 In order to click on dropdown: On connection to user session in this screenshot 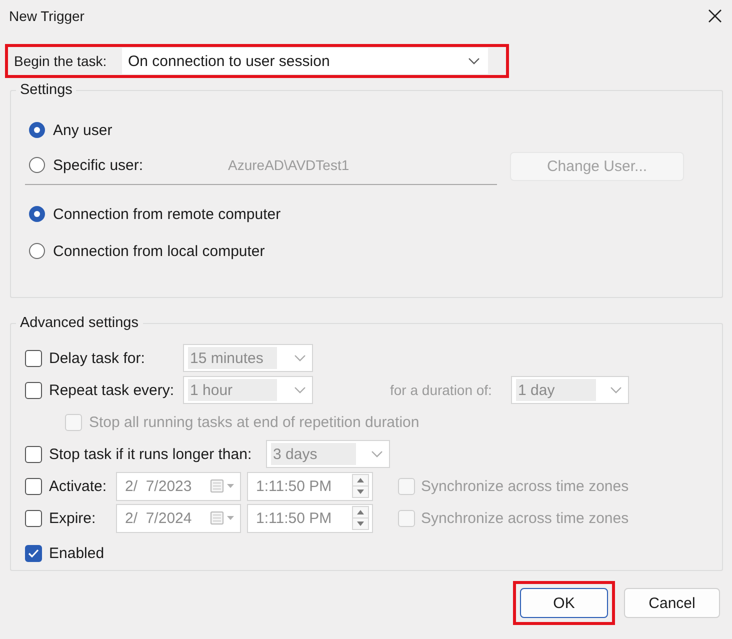, I will do `click(305, 61)`.